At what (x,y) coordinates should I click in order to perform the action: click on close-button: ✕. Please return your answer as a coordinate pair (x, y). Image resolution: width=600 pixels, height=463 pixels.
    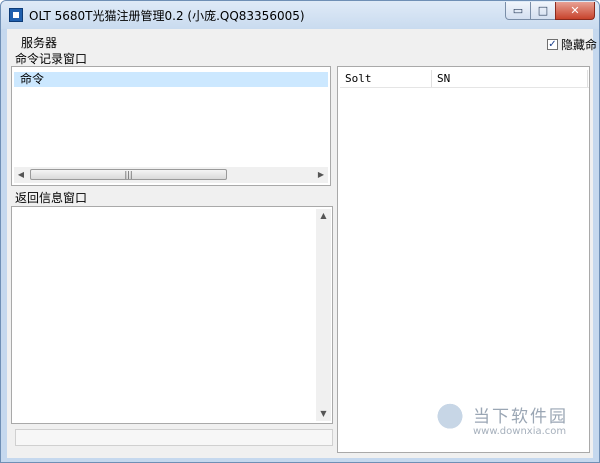
    Looking at the image, I should click on (575, 11).